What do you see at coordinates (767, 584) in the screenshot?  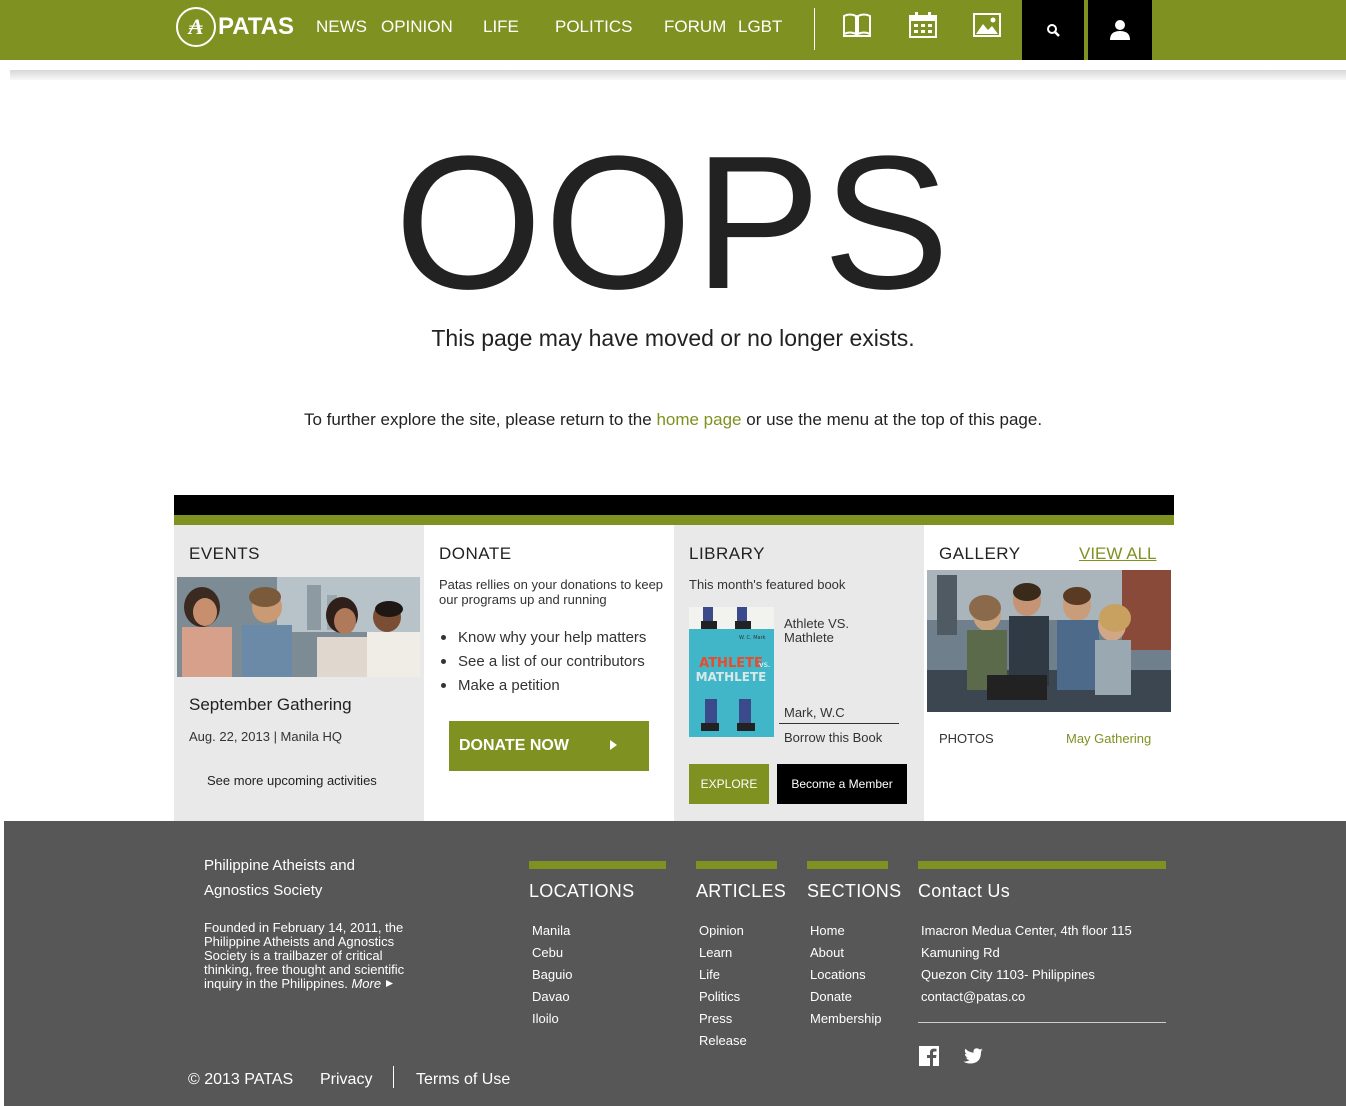 I see `library-subtitle: This month's featured book` at bounding box center [767, 584].